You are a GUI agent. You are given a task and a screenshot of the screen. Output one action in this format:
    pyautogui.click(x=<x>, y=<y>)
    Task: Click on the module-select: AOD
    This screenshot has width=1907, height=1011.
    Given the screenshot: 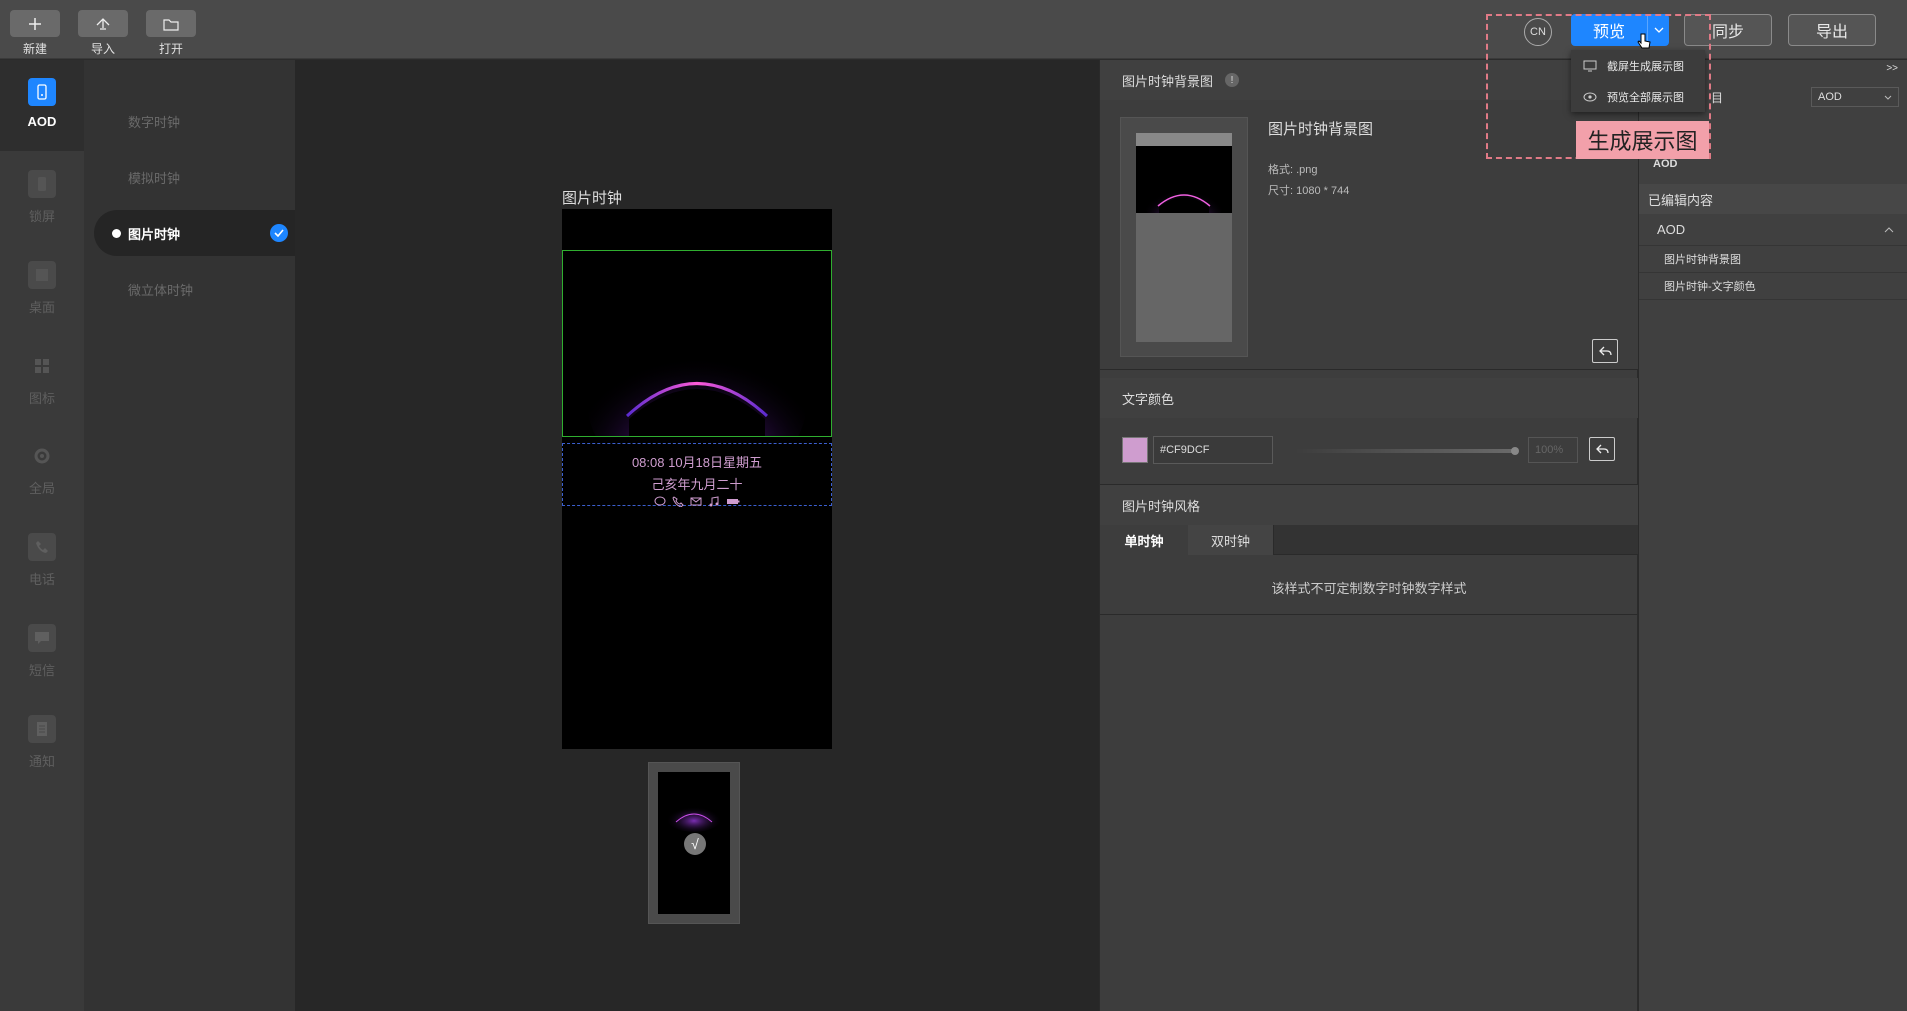 What is the action you would take?
    pyautogui.click(x=1855, y=97)
    